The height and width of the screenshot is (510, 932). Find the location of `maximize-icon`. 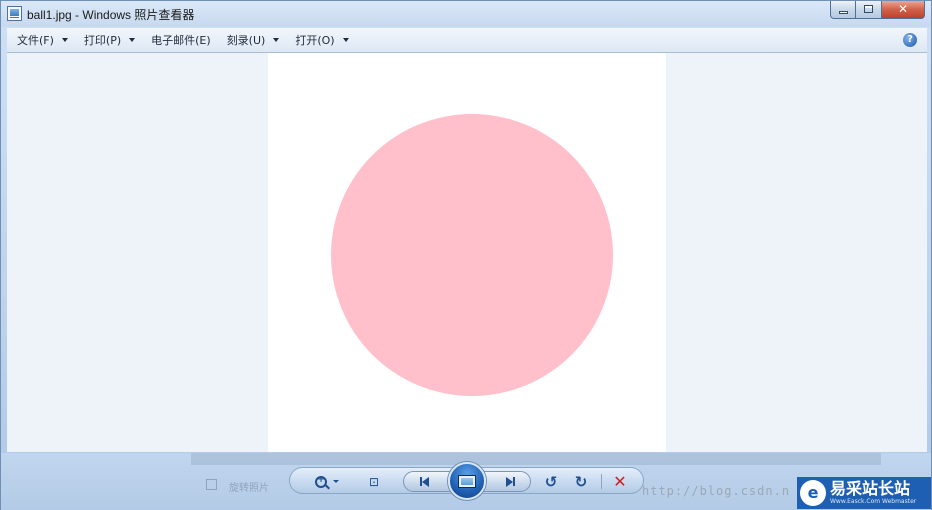

maximize-icon is located at coordinates (868, 9).